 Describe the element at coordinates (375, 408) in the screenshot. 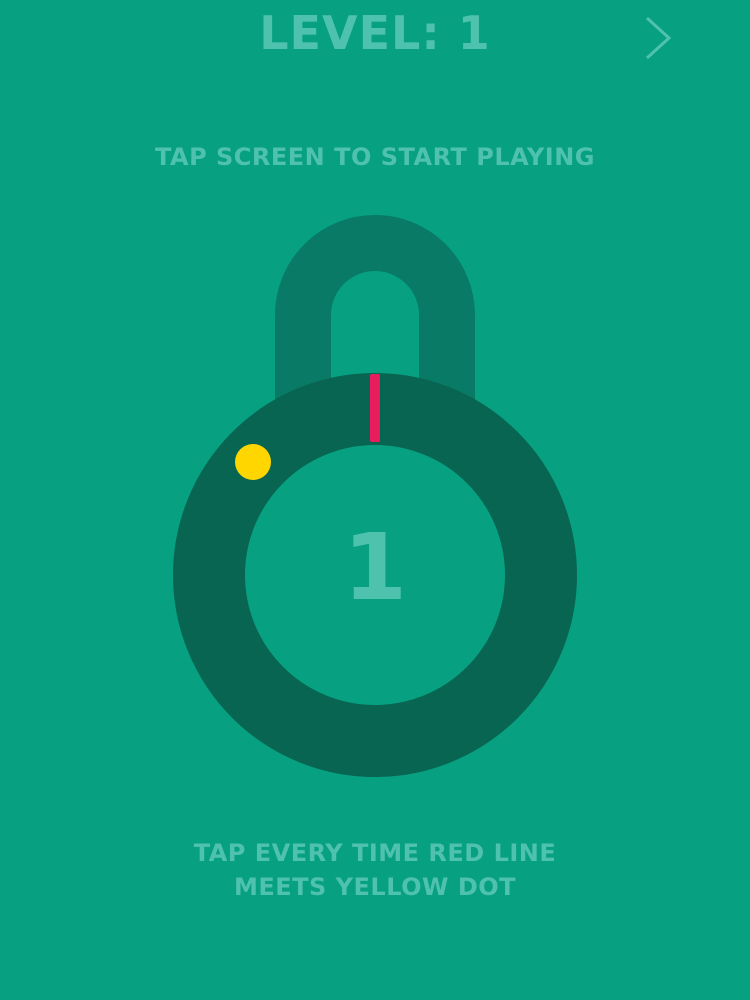

I see `red-line` at that location.